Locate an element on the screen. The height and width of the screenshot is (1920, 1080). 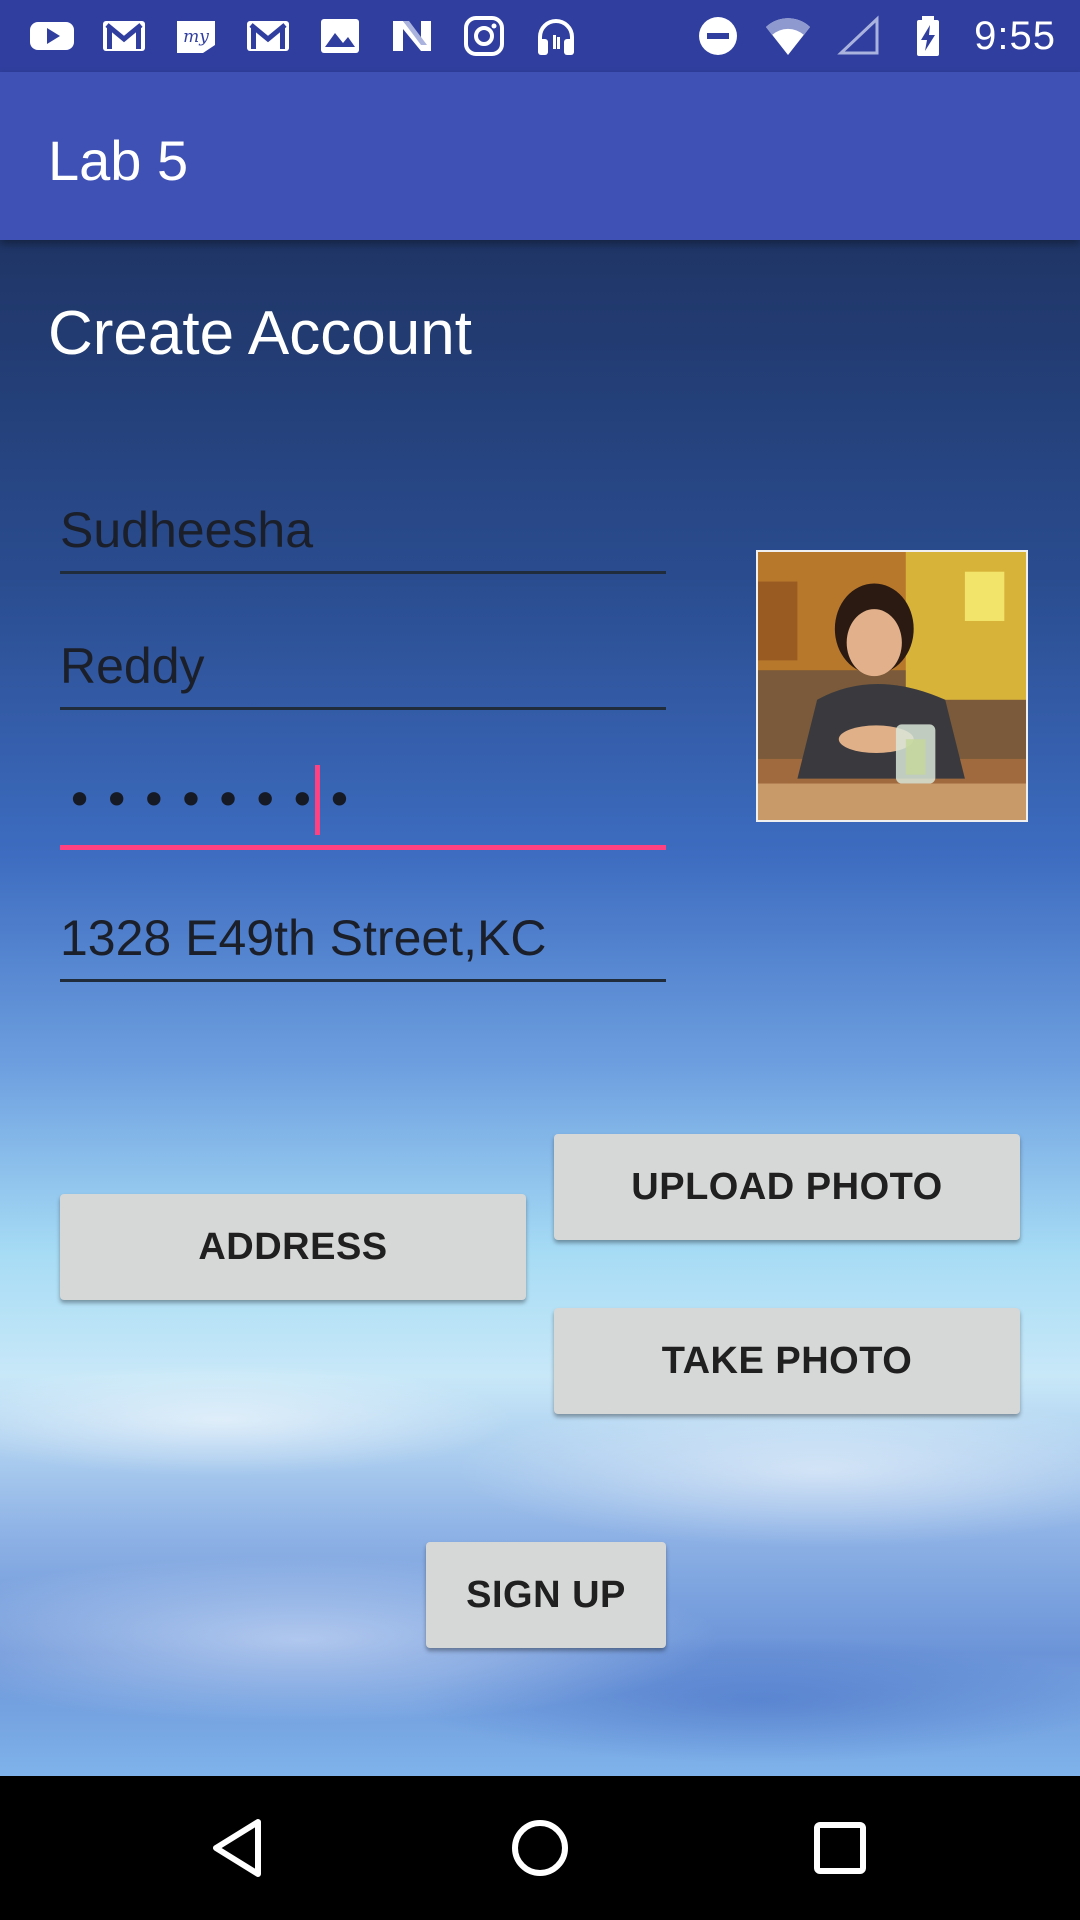
mytrip-icon: my is located at coordinates (196, 36).